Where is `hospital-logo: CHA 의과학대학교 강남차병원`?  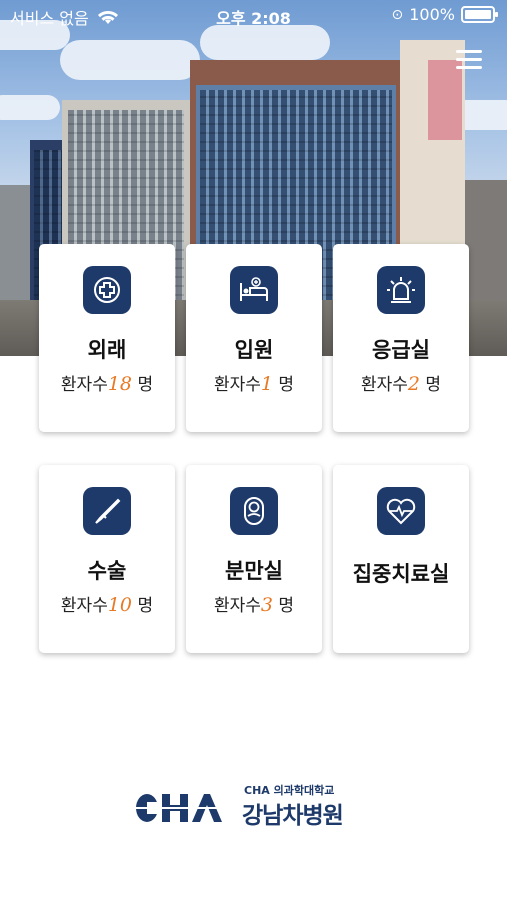 hospital-logo: CHA 의과학대학교 강남차병원 is located at coordinates (256, 805).